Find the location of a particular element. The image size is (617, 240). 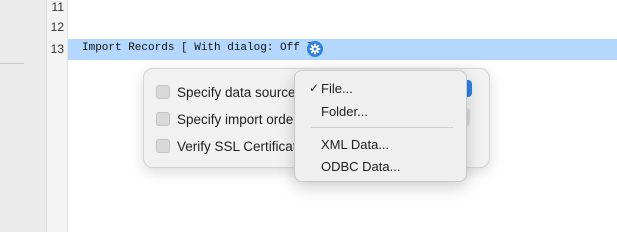

option-verify-ssl: Verify SSL Certificates is located at coordinates (233, 146).